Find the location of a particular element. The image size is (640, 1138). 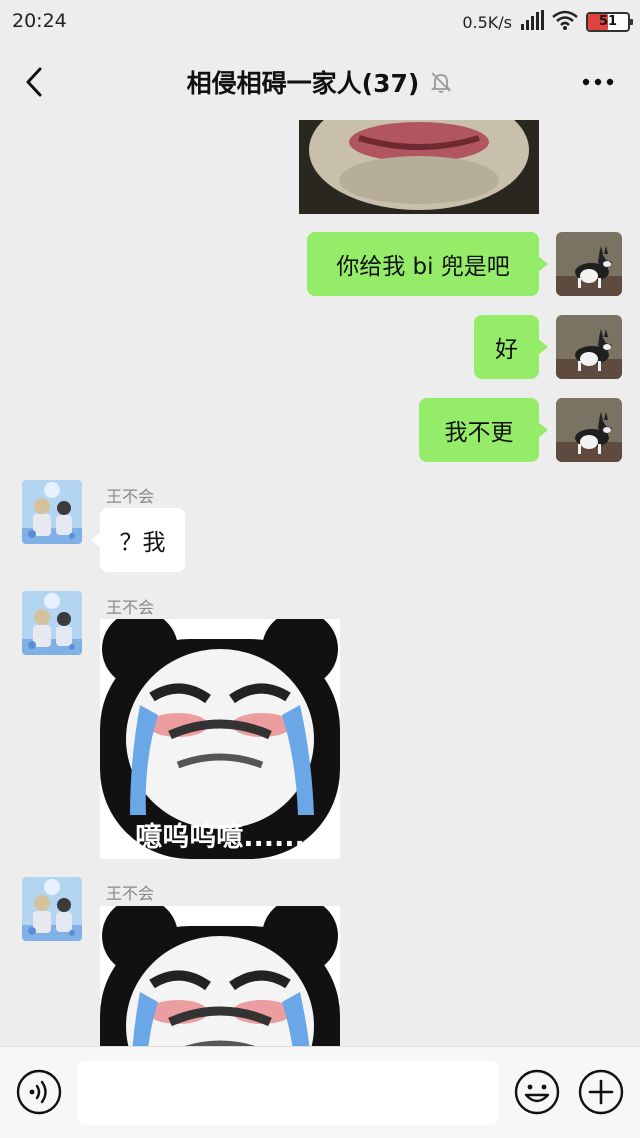

more-button is located at coordinates (598, 82).